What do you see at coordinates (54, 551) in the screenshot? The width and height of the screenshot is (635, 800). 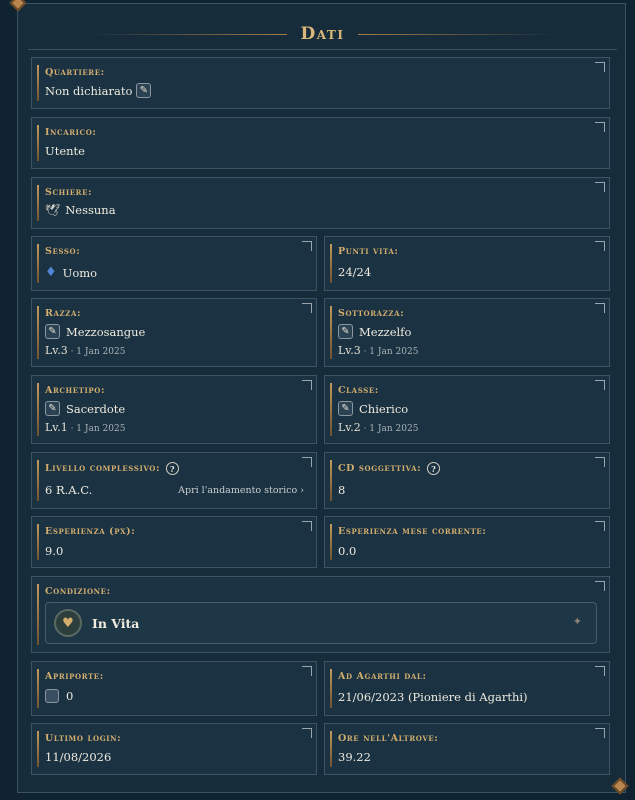 I see `esperienza-value: 9.0` at bounding box center [54, 551].